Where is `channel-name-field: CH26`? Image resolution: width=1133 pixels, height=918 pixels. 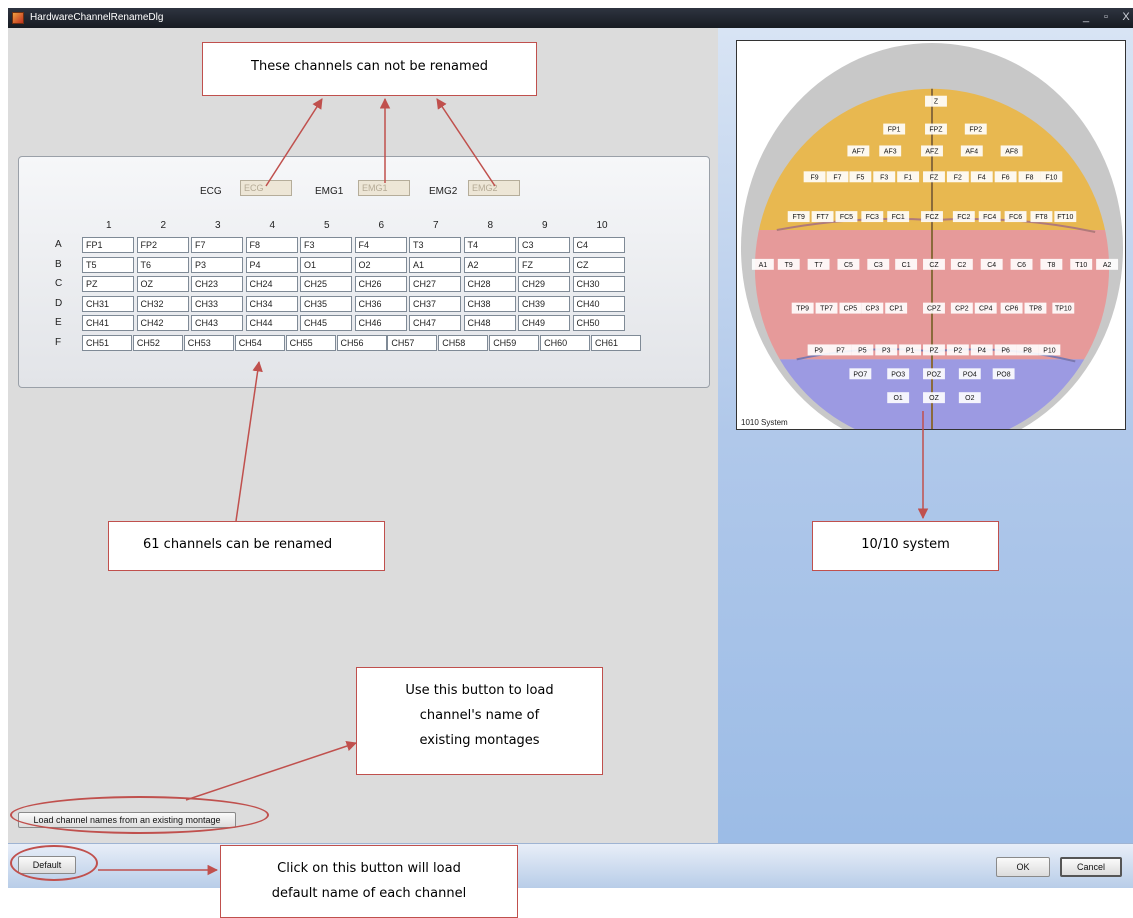
channel-name-field: CH26 is located at coordinates (380, 284).